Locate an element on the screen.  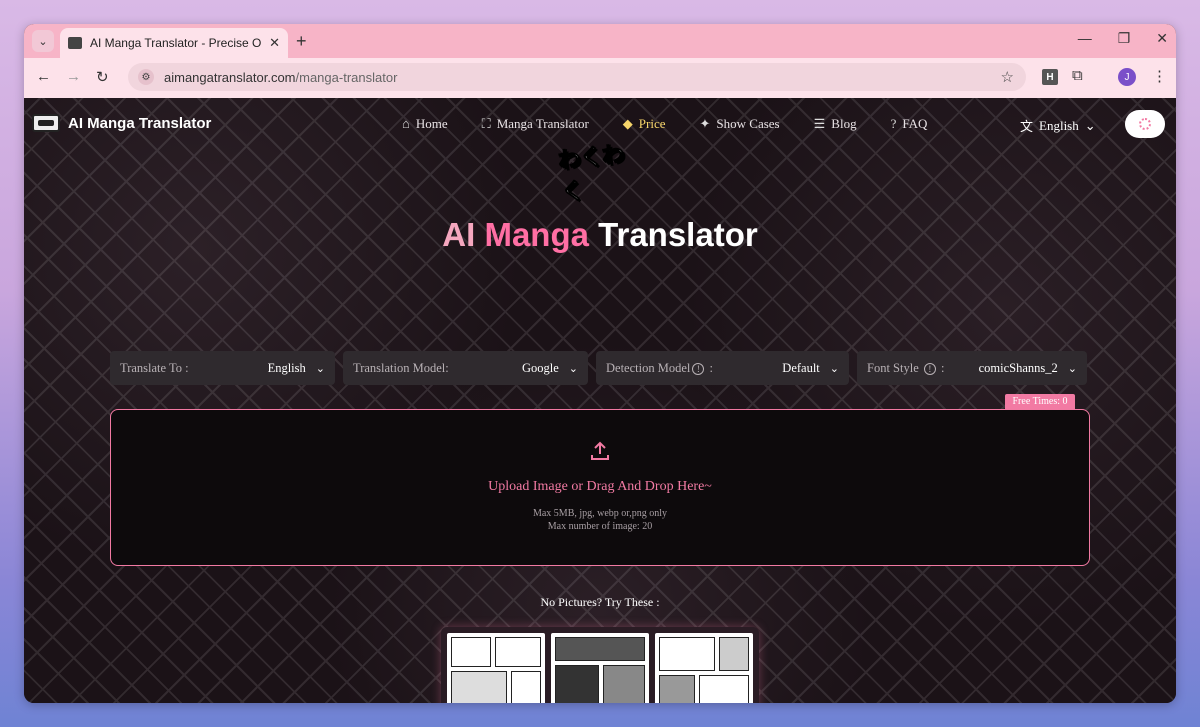
upload-hint-count: Max number of image: 20 is located at coordinates (600, 526).